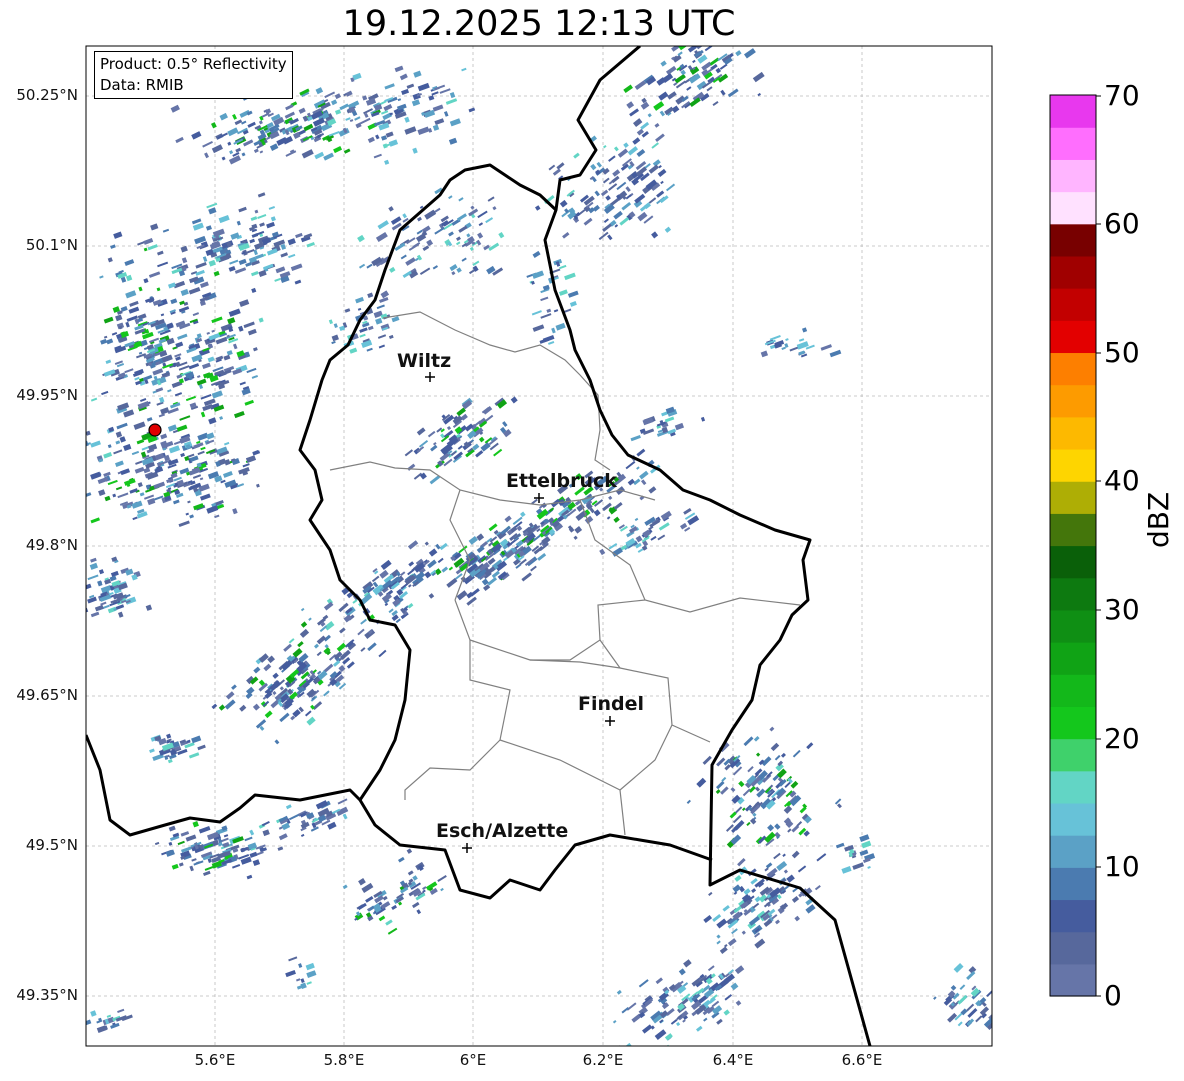  What do you see at coordinates (1122, 95) in the screenshot?
I see `colorbar-tick-label: 70` at bounding box center [1122, 95].